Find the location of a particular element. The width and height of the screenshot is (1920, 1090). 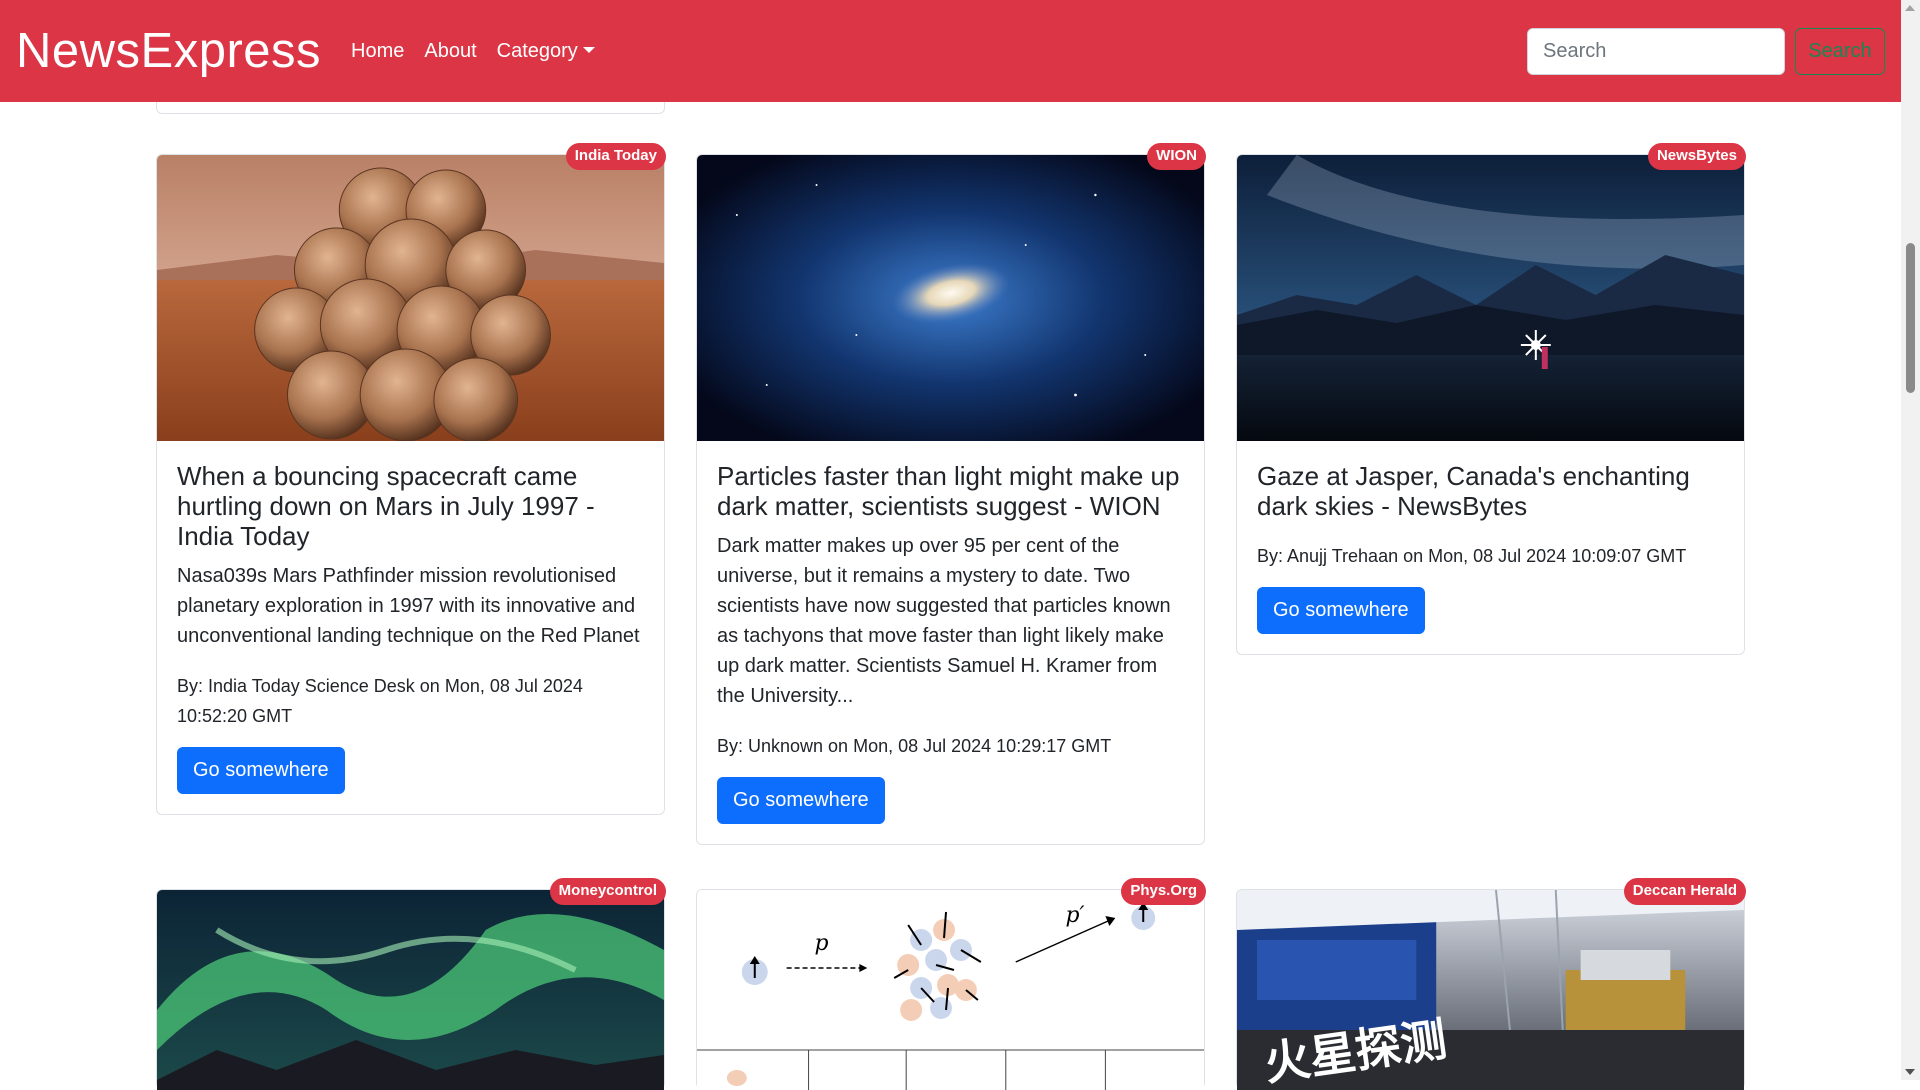

nav-about: About is located at coordinates (450, 51).